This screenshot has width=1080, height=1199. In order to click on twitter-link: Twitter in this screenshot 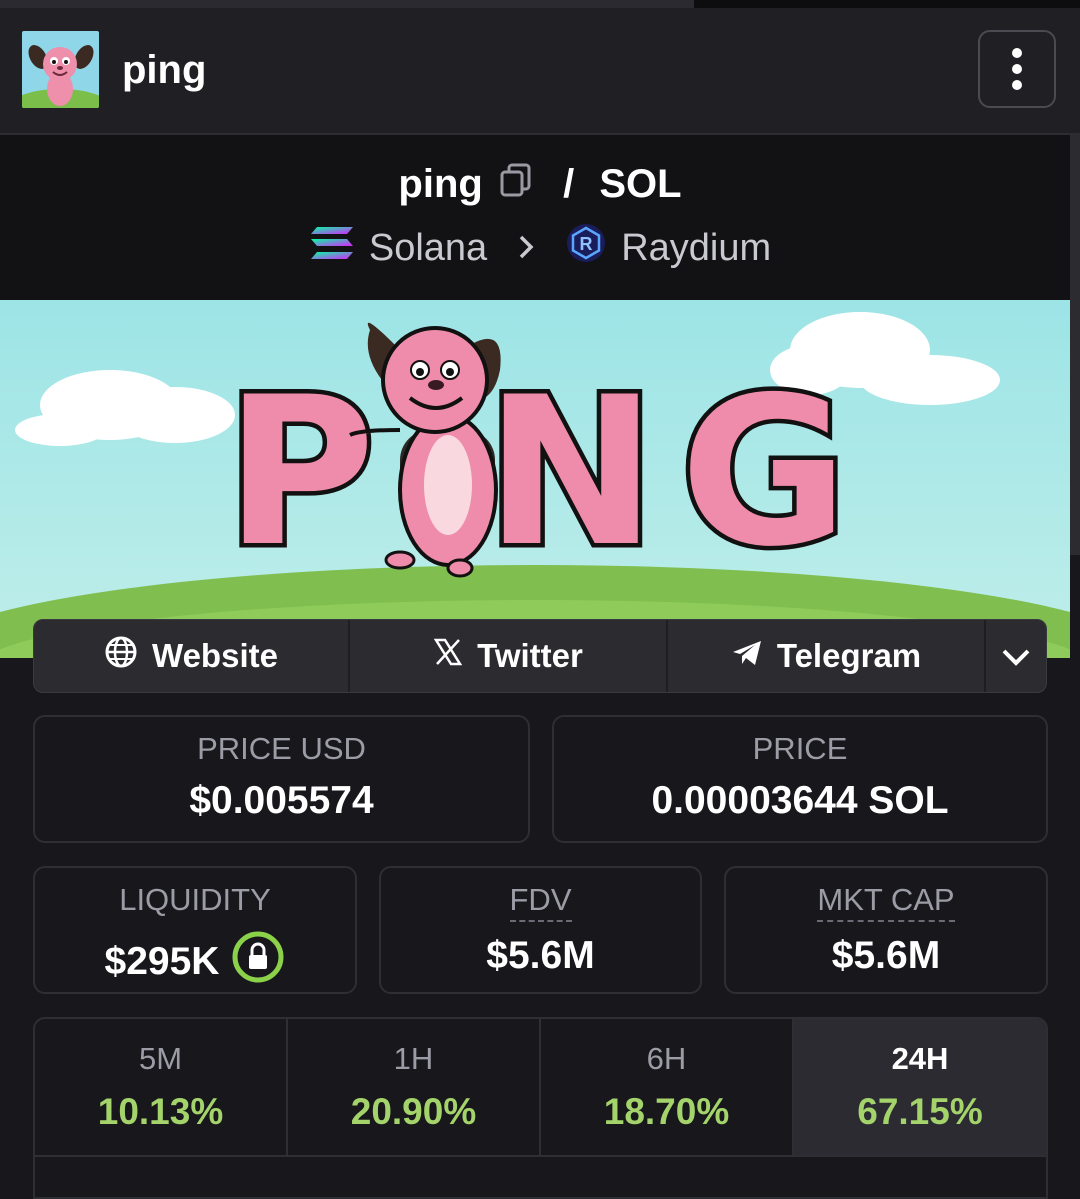, I will do `click(509, 656)`.